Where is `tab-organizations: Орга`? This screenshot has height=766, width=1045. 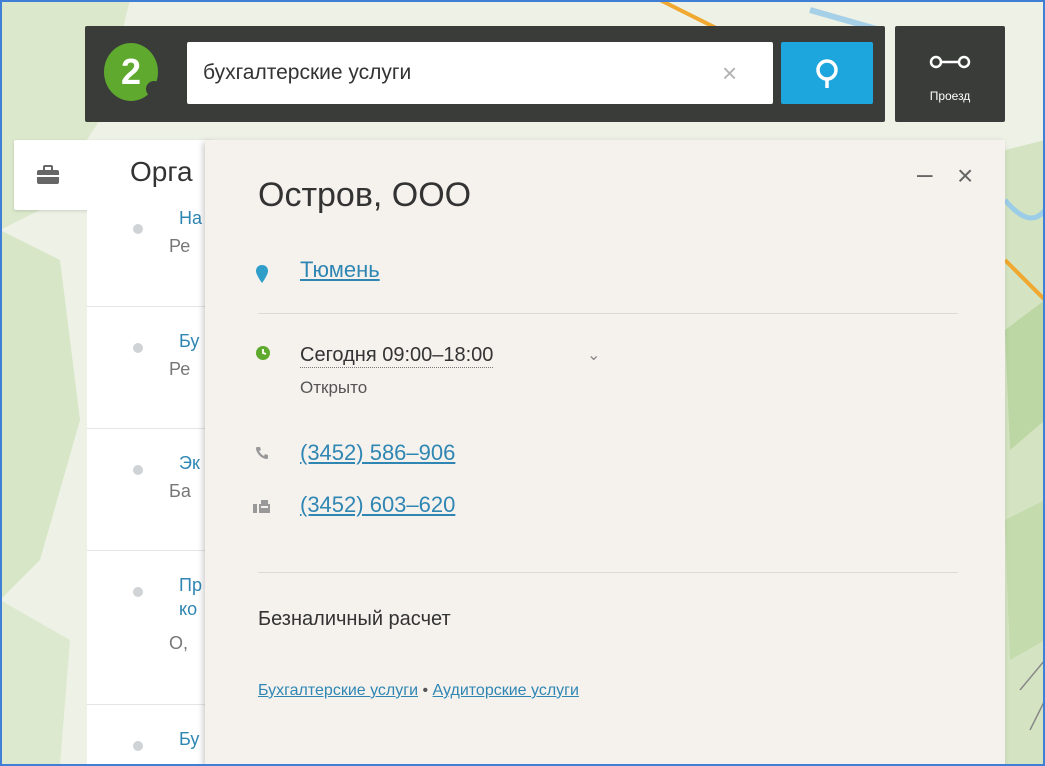 tab-organizations: Орга is located at coordinates (114, 175).